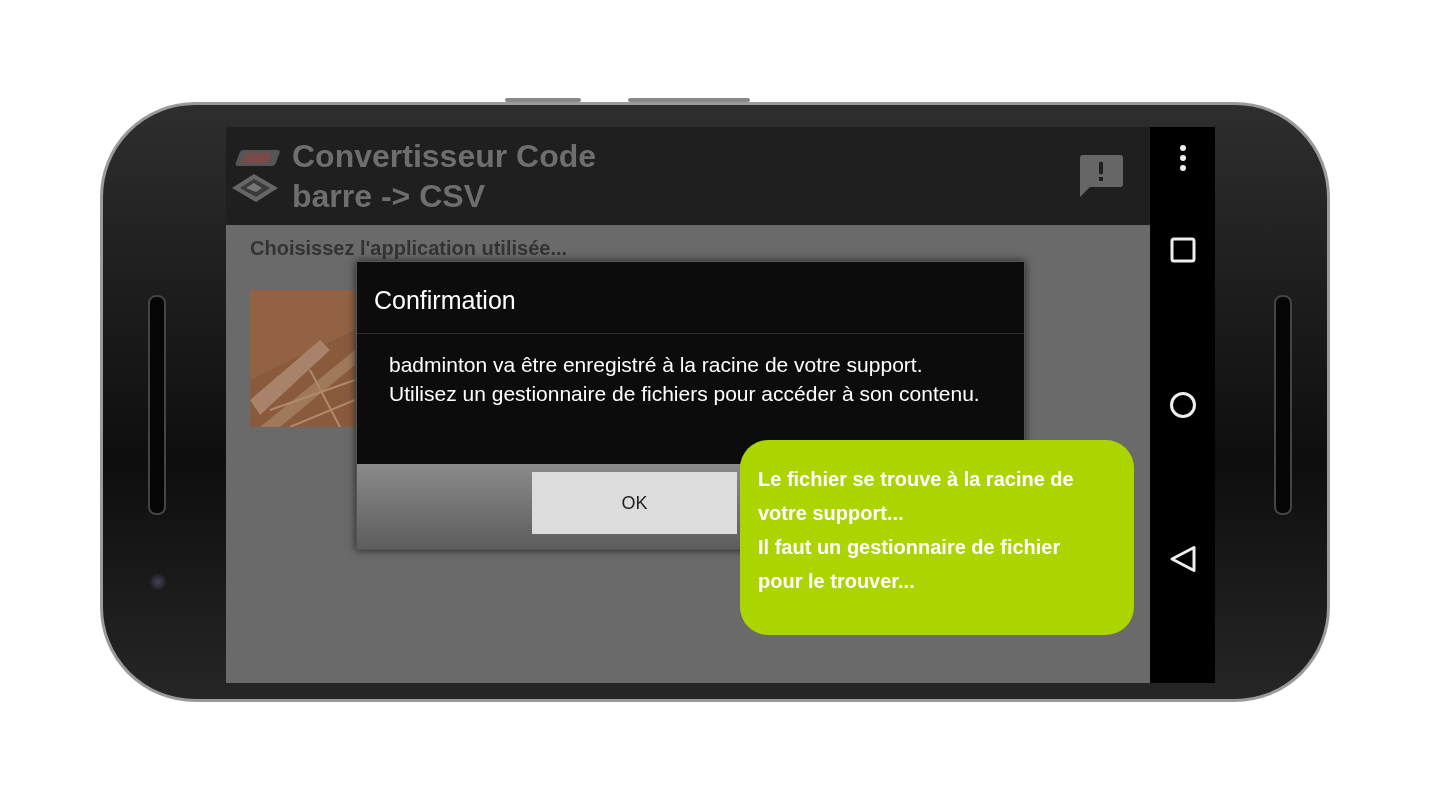 Image resolution: width=1429 pixels, height=800 pixels. Describe the element at coordinates (1182, 559) in the screenshot. I see `back-icon` at that location.